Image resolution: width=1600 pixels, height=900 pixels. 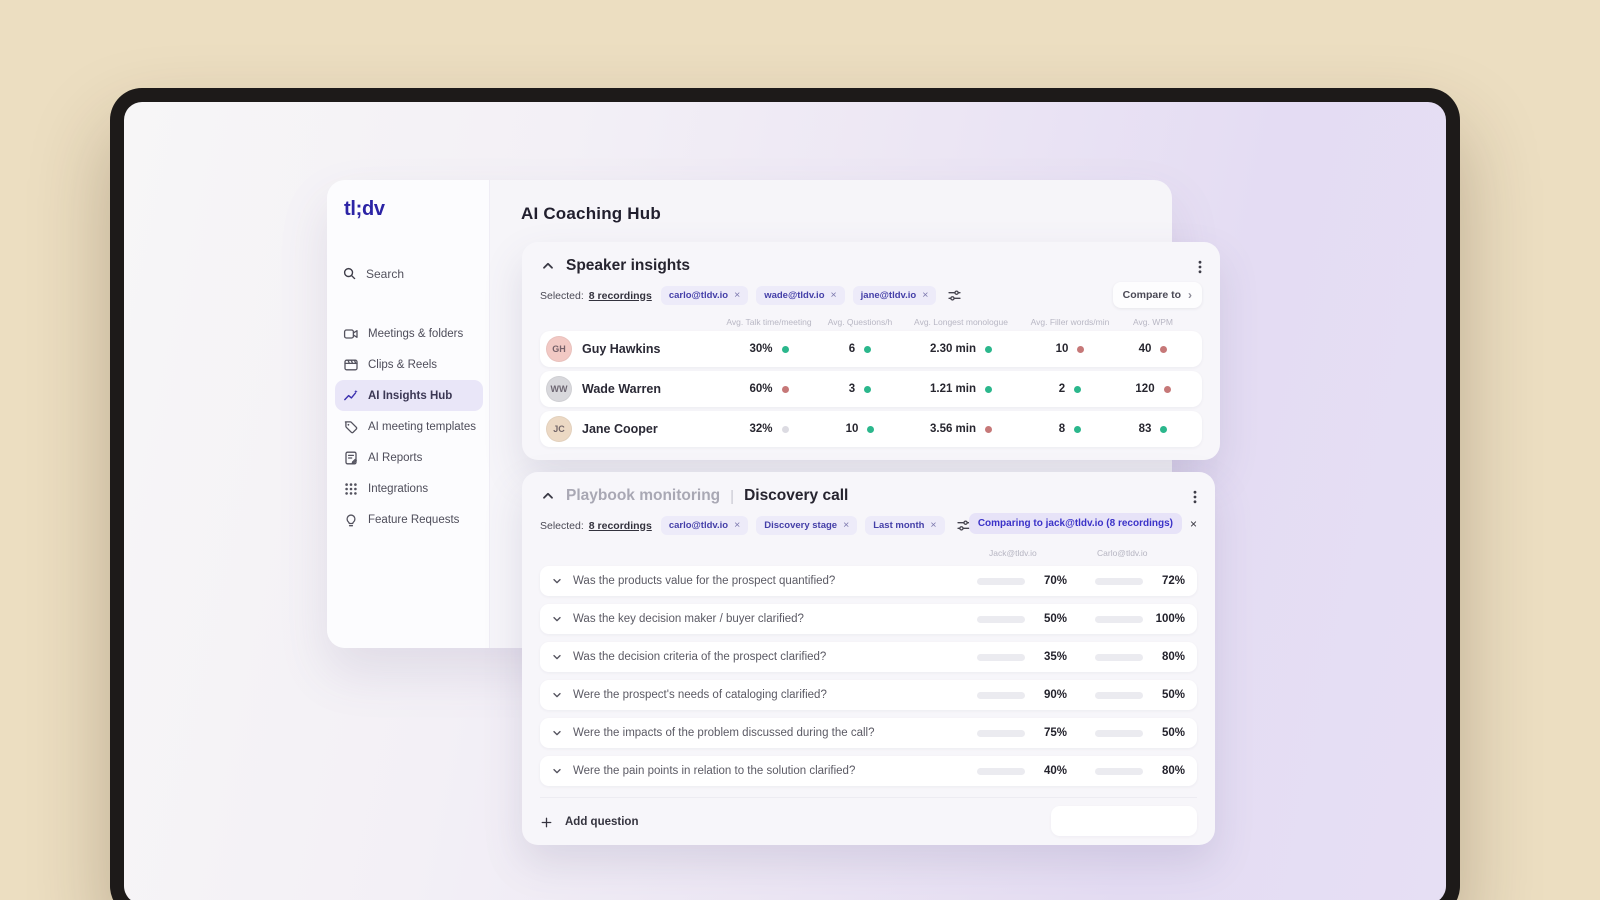 What do you see at coordinates (364, 209) in the screenshot?
I see `tldv-logo: tl;dv` at bounding box center [364, 209].